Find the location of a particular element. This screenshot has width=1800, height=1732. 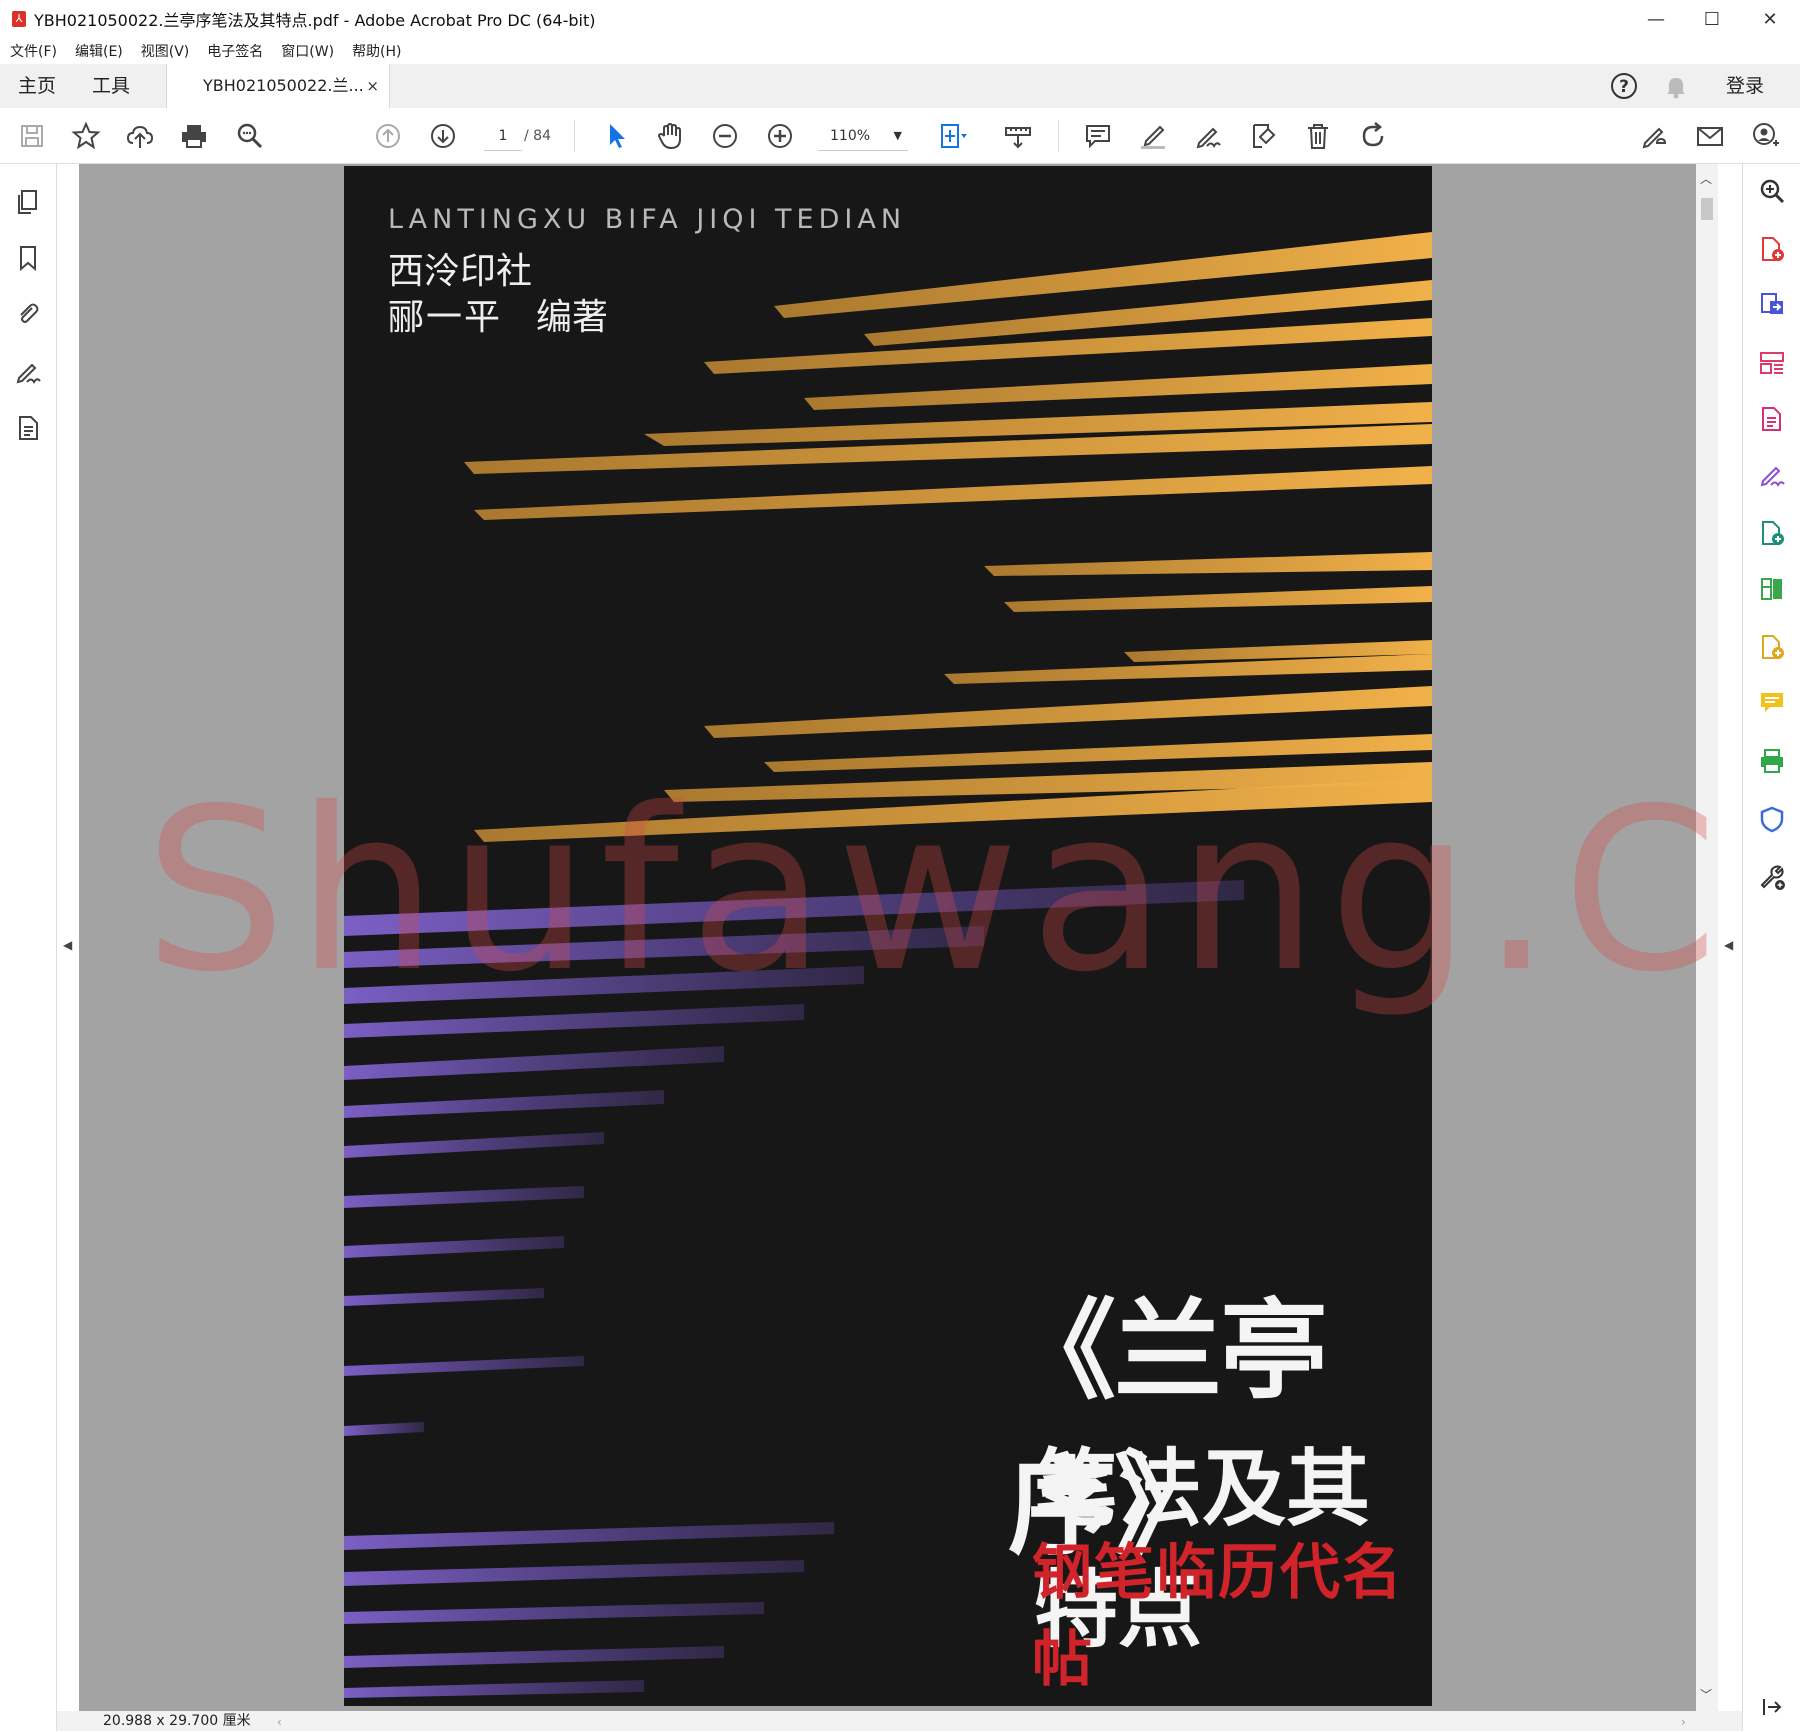

menu-window: 窗口(W) is located at coordinates (307, 51).